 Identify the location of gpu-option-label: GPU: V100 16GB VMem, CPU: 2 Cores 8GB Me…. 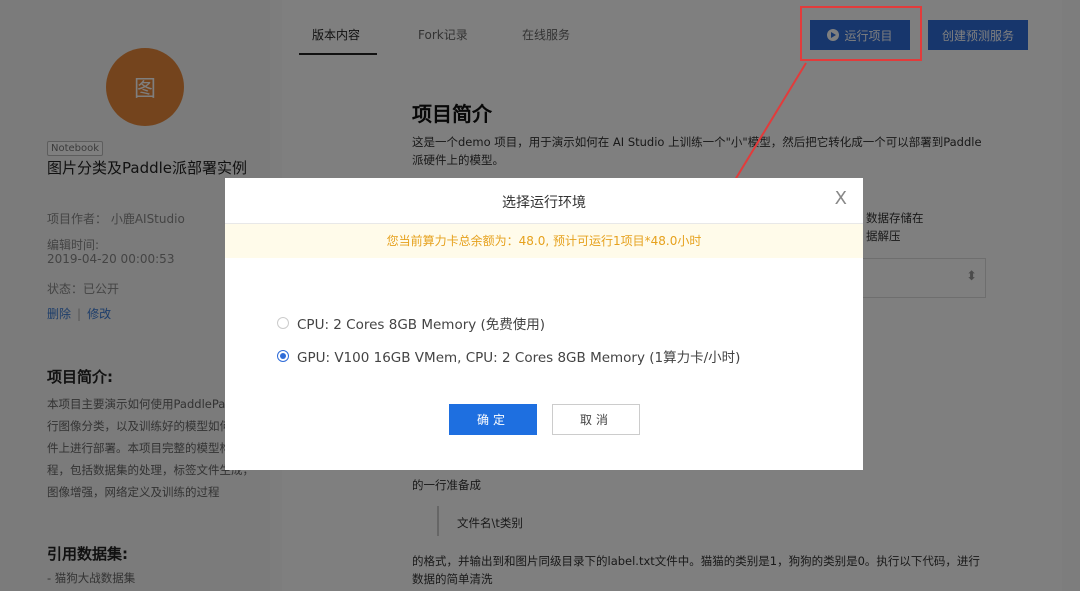
(519, 358).